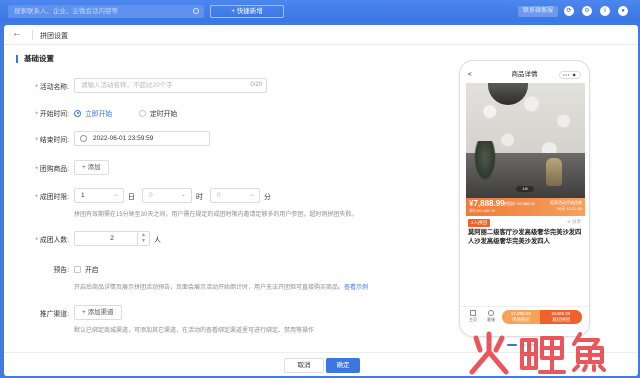 The height and width of the screenshot is (378, 640). I want to click on mini-program-capsule: ••• ◉, so click(570, 75).